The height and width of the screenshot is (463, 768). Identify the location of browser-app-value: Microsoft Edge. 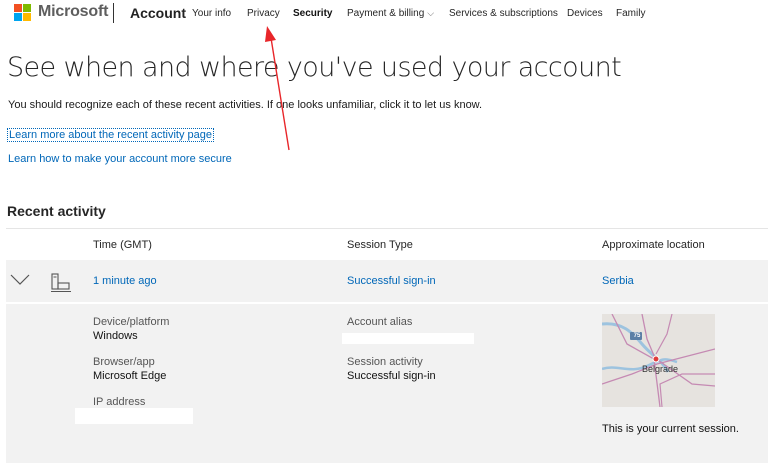
(130, 376).